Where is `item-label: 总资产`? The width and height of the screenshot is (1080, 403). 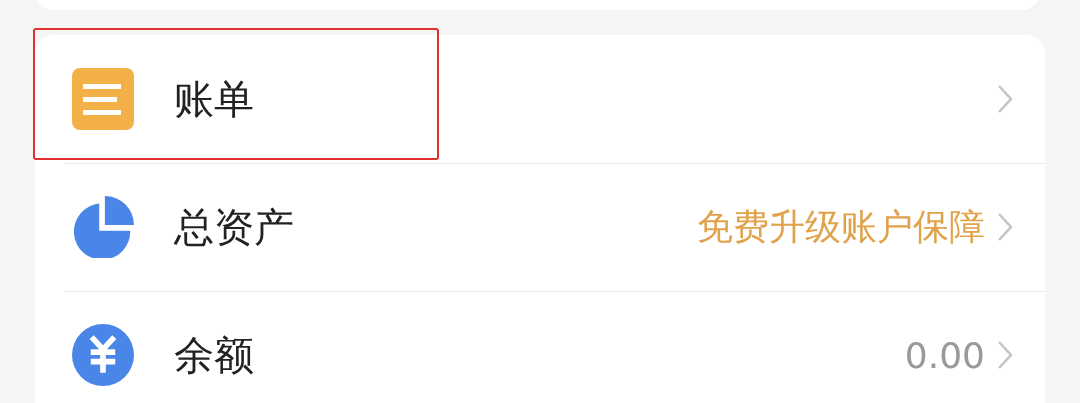
item-label: 总资产 is located at coordinates (234, 227).